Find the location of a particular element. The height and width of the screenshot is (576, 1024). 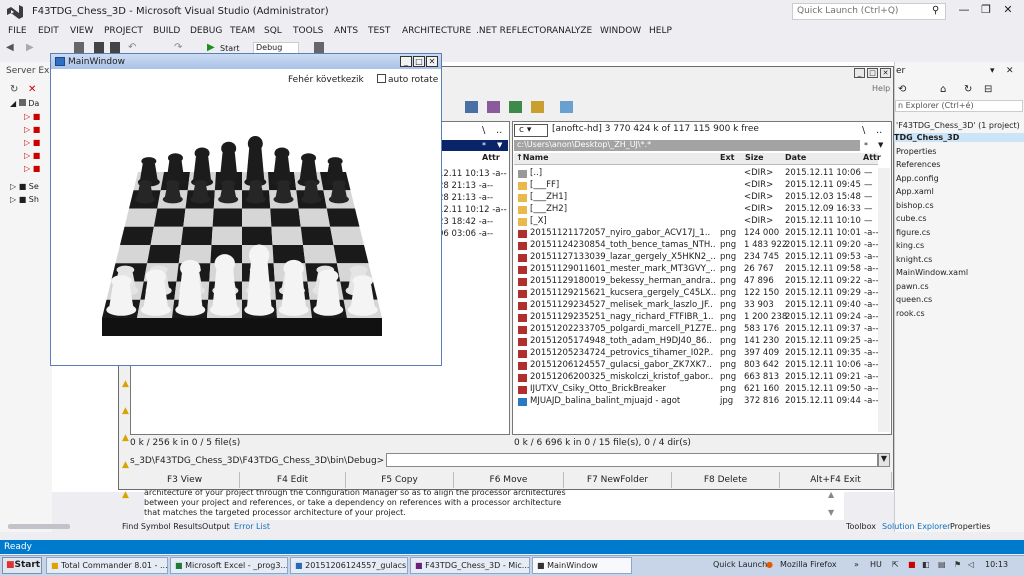

tray-network-icon: ▤ is located at coordinates (942, 564).